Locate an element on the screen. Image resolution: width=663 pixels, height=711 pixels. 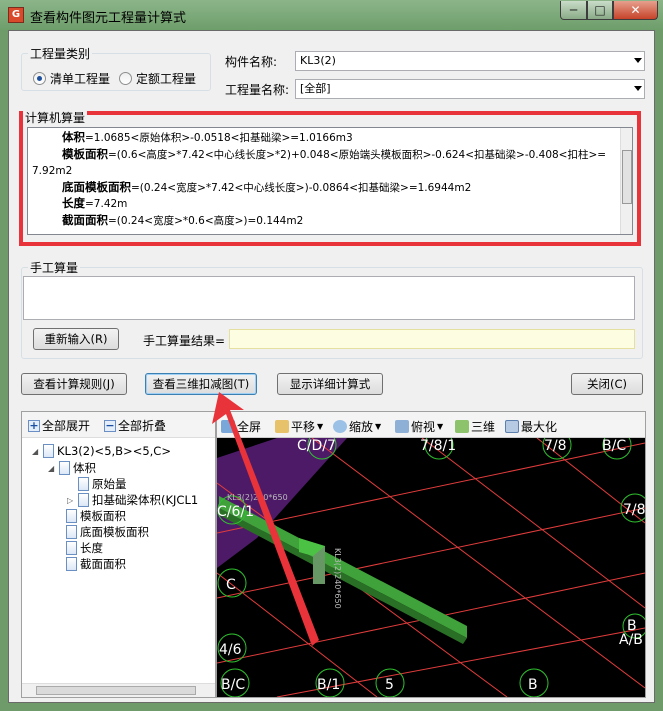
tree-node-volume: ◢ 体积 is located at coordinates (72, 468).